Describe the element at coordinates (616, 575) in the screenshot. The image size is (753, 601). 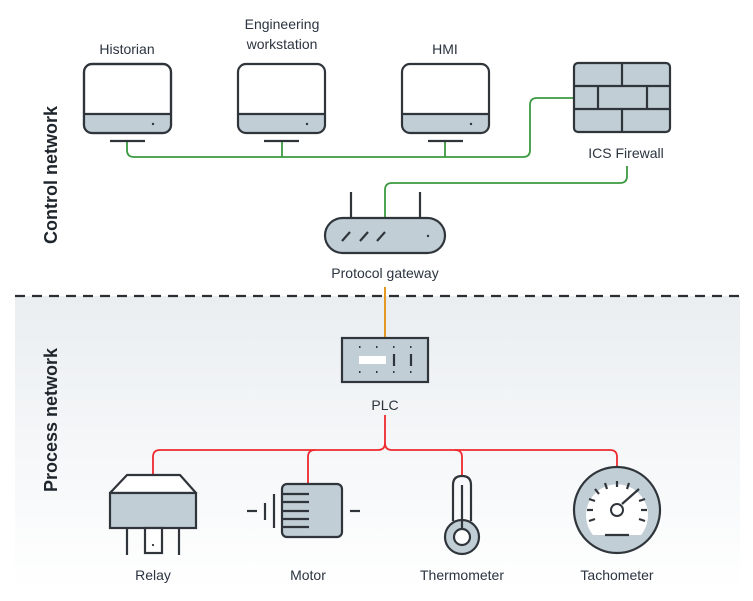
I see `tachometer-label: Tachometer` at that location.